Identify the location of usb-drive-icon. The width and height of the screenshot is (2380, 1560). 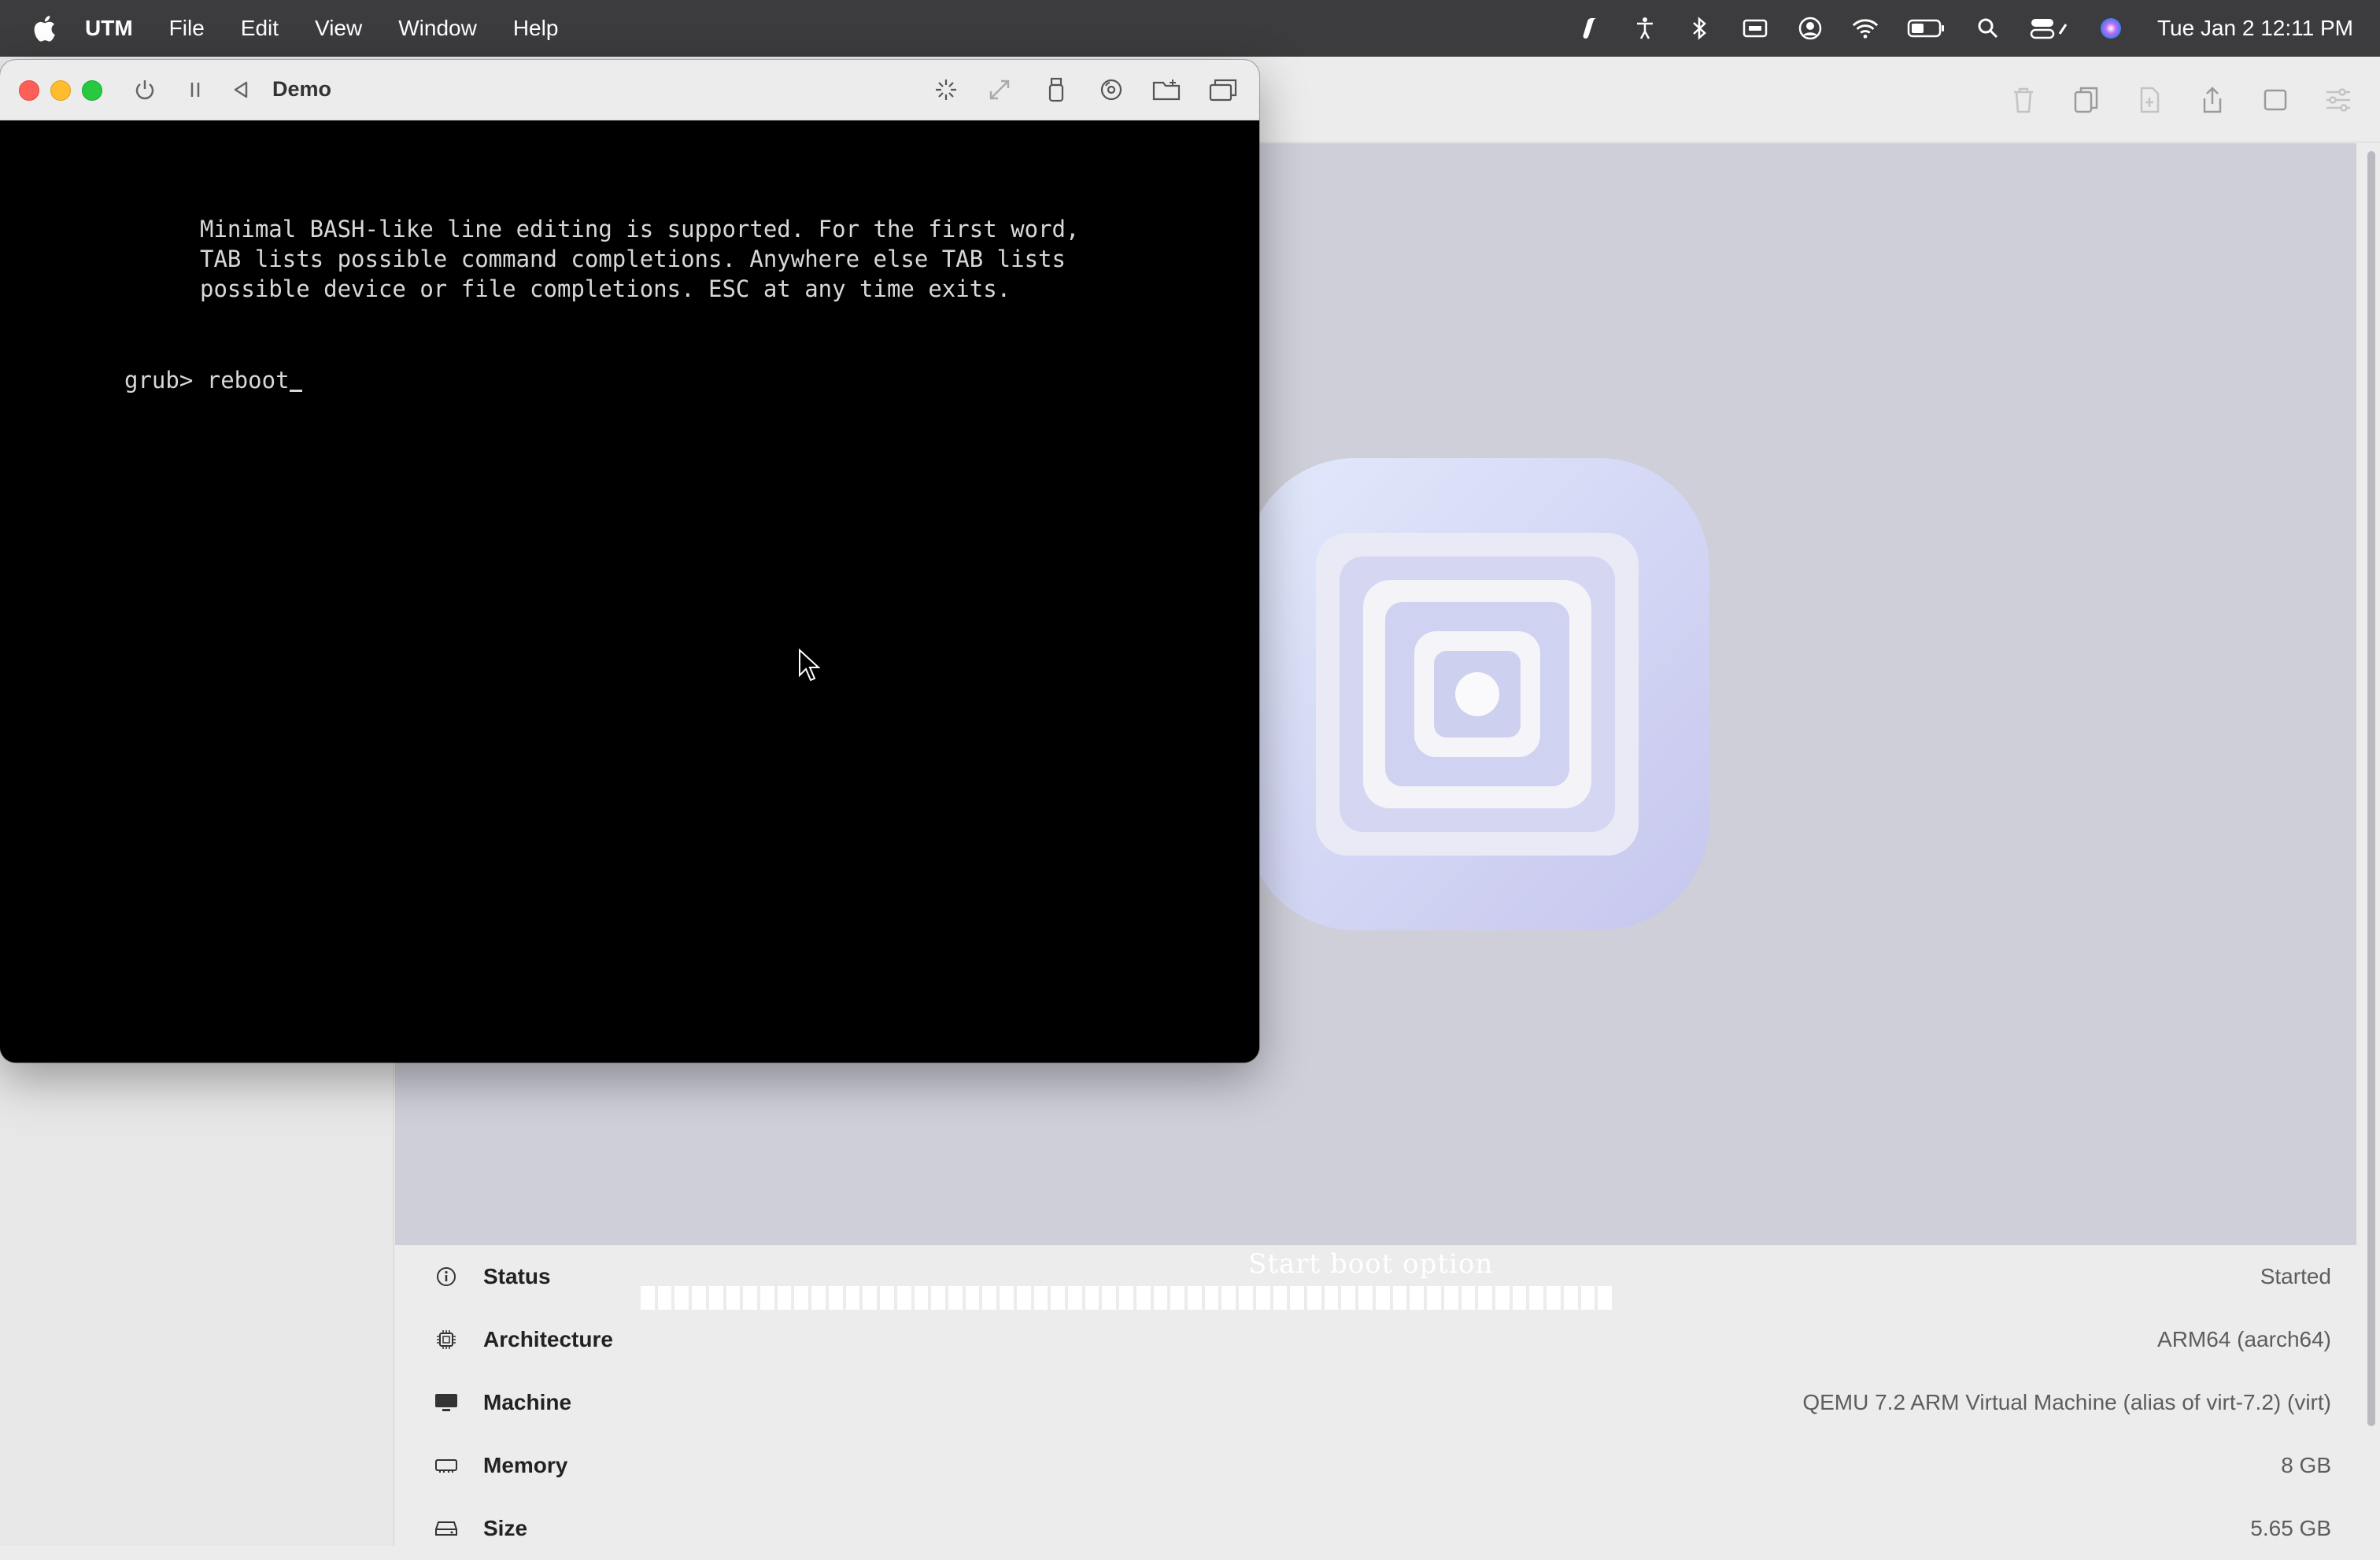
(1056, 90).